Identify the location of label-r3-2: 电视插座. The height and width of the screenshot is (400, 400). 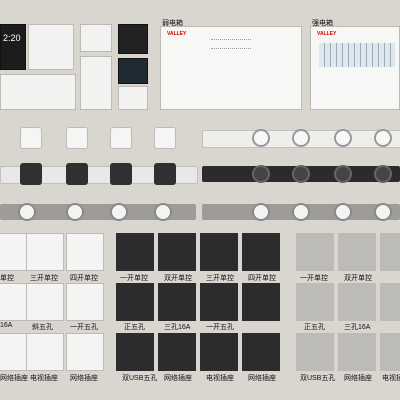
(44, 378).